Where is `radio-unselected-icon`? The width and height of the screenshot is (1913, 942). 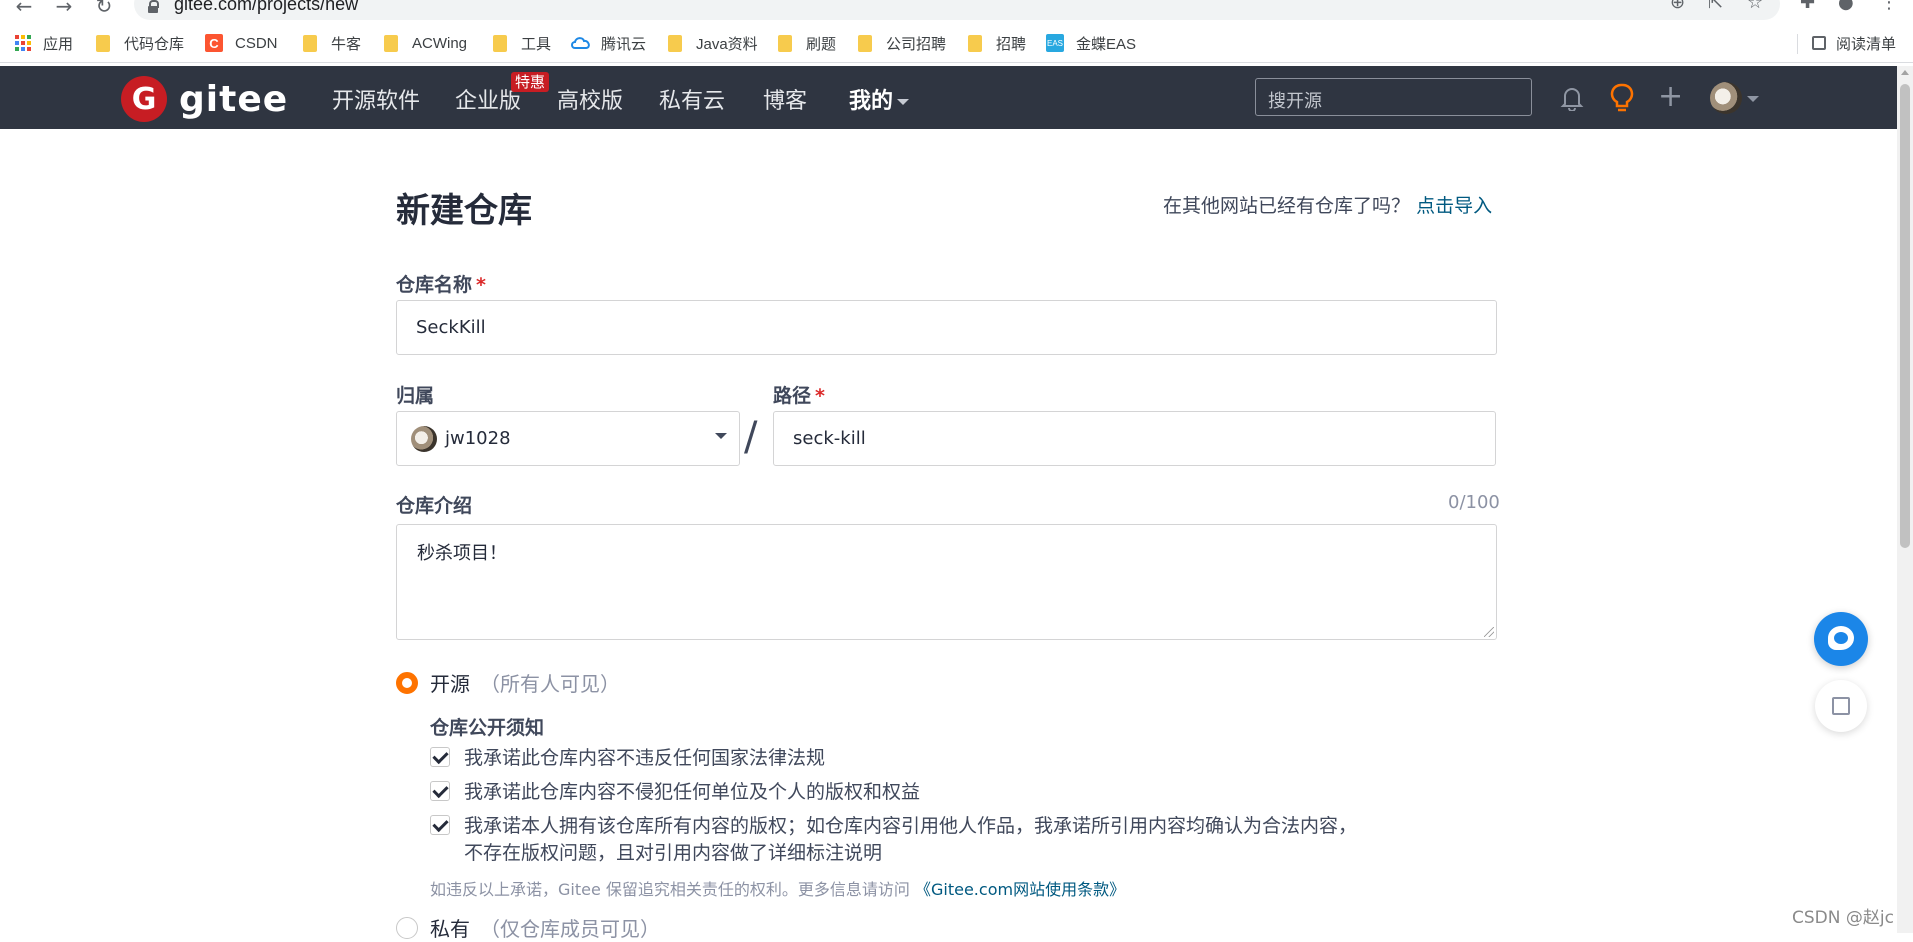
radio-unselected-icon is located at coordinates (407, 927).